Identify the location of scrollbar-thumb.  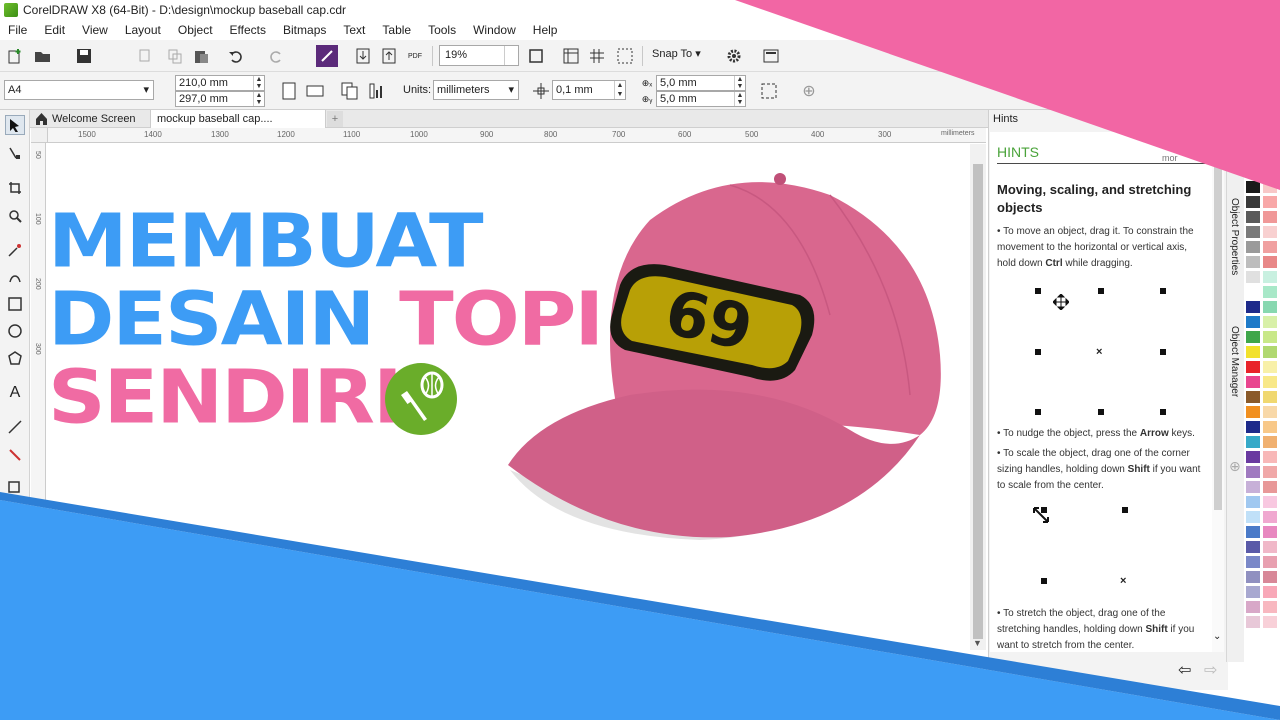
(978, 401).